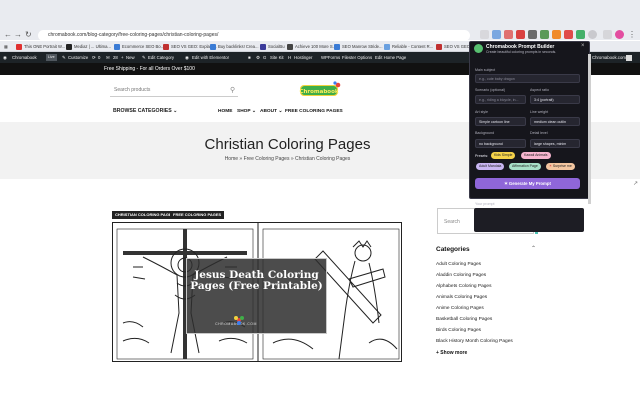  I want to click on cache-icon: ■, so click(249, 57).